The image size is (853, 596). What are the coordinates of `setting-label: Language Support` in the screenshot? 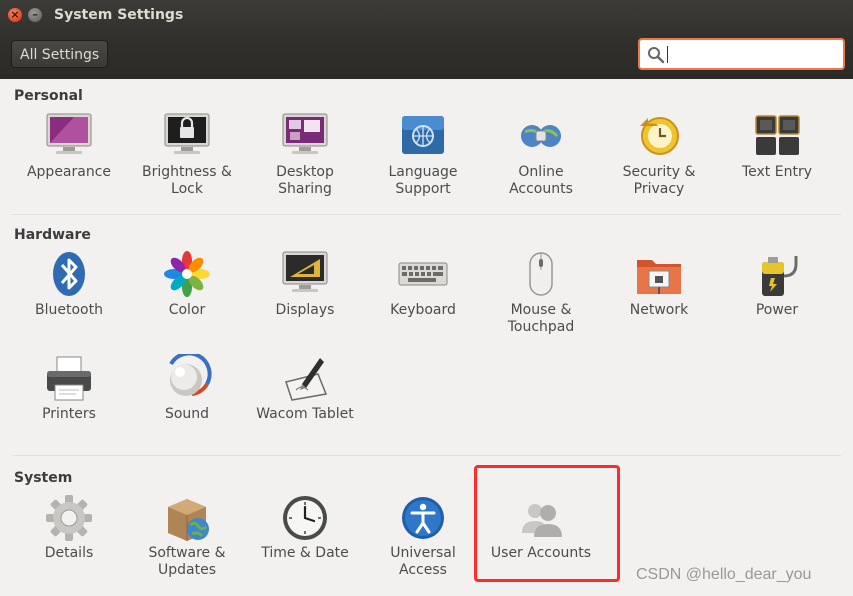 It's located at (423, 180).